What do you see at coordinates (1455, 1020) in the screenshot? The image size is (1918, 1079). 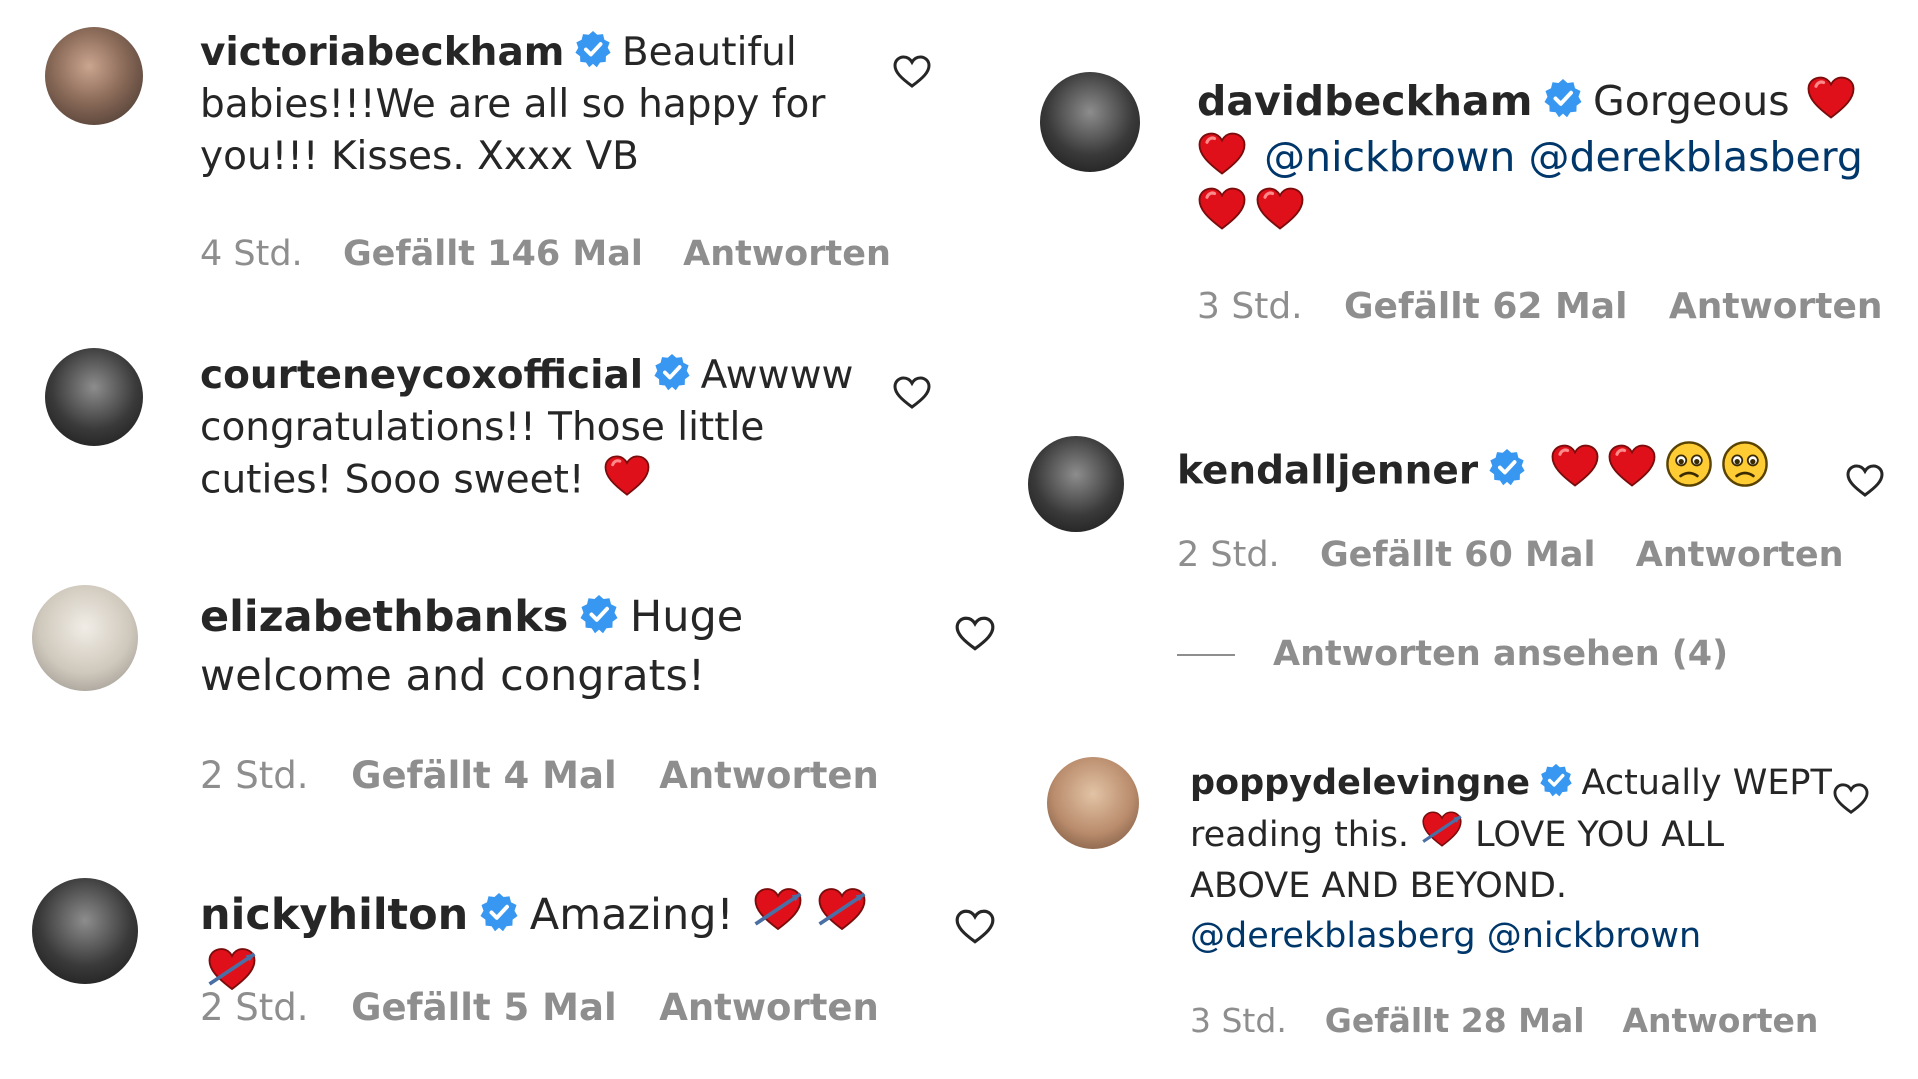 I see `likes-count: Gefällt 28 Mal` at bounding box center [1455, 1020].